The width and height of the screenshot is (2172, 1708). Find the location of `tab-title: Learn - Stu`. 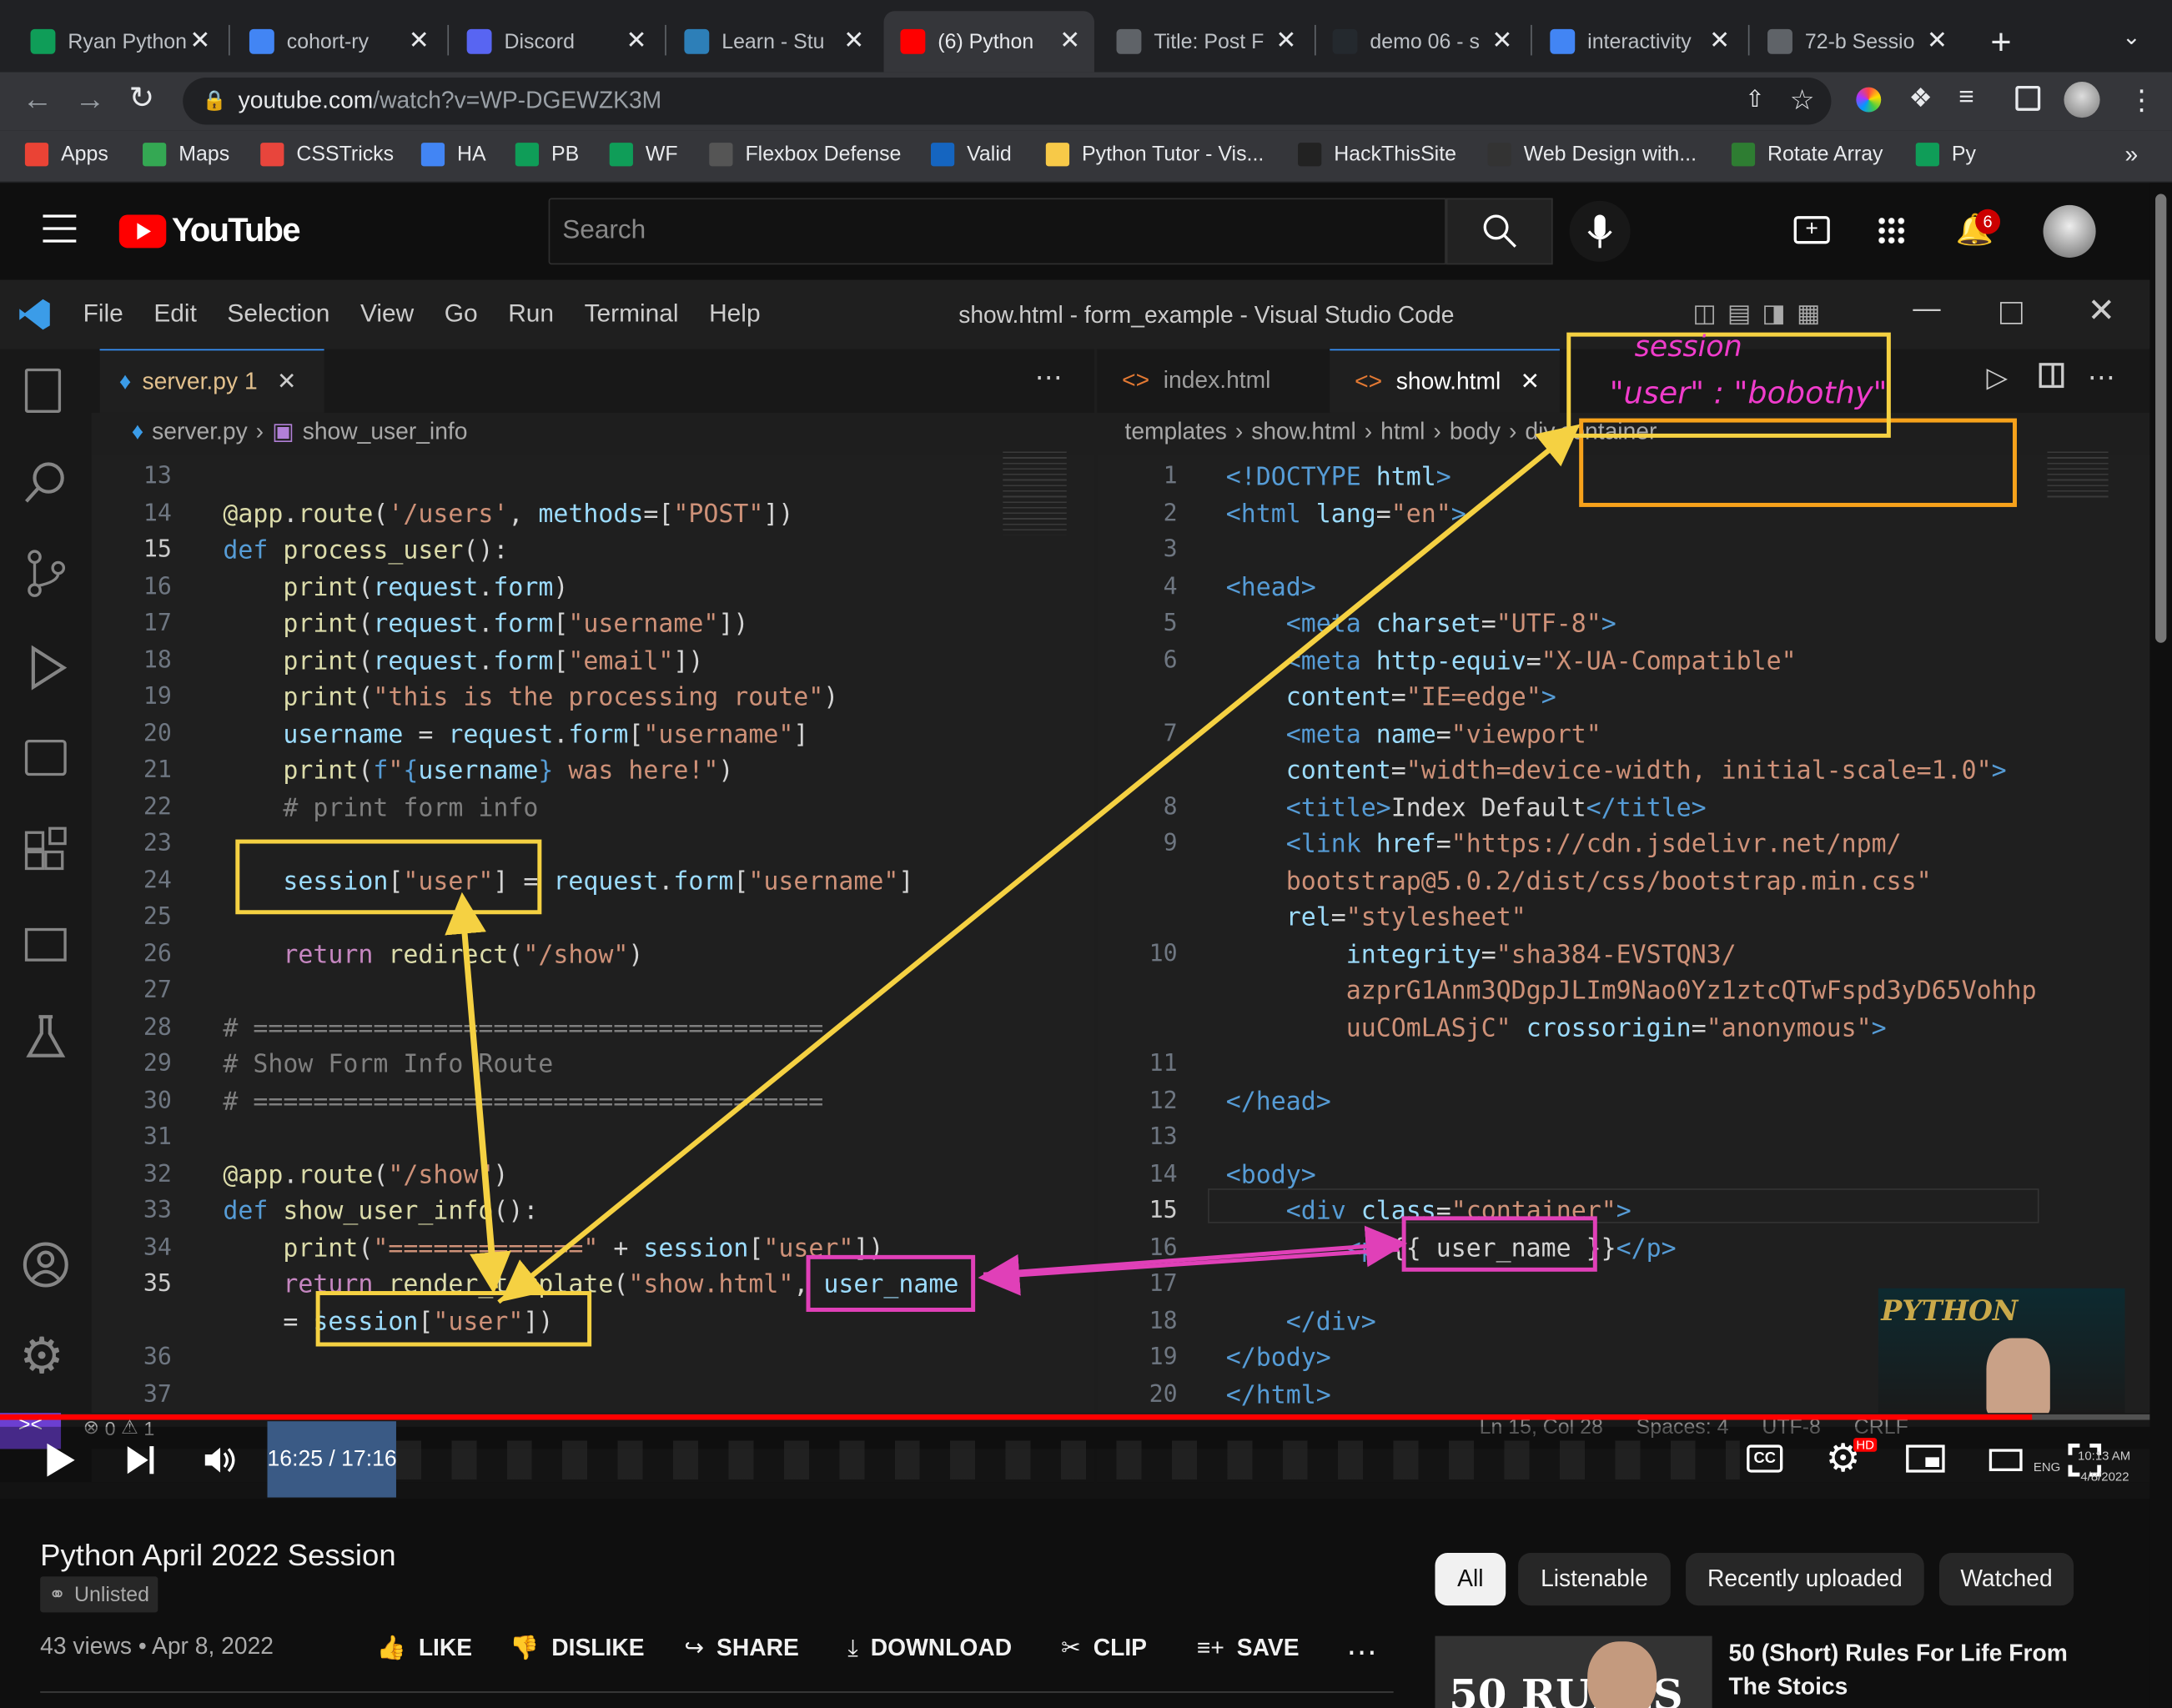

tab-title: Learn - Stu is located at coordinates (773, 41).